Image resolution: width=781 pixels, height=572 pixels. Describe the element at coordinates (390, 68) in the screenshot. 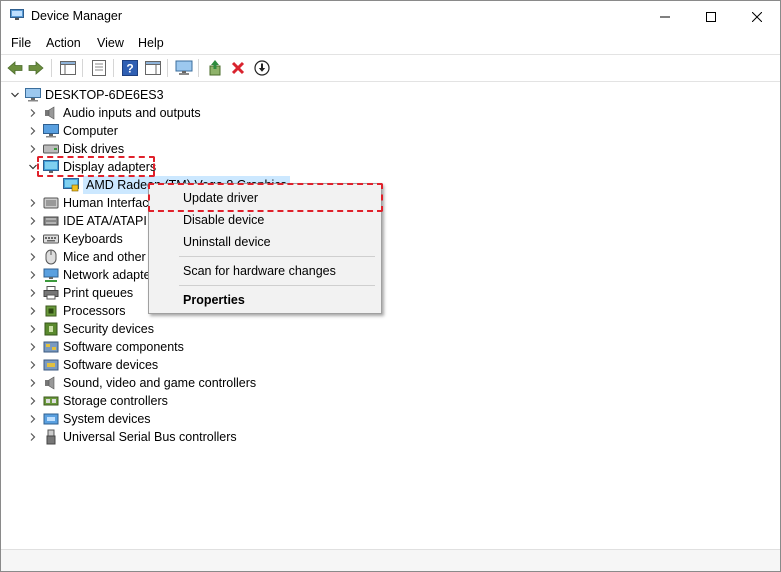

I see `toolbar: ?` at that location.